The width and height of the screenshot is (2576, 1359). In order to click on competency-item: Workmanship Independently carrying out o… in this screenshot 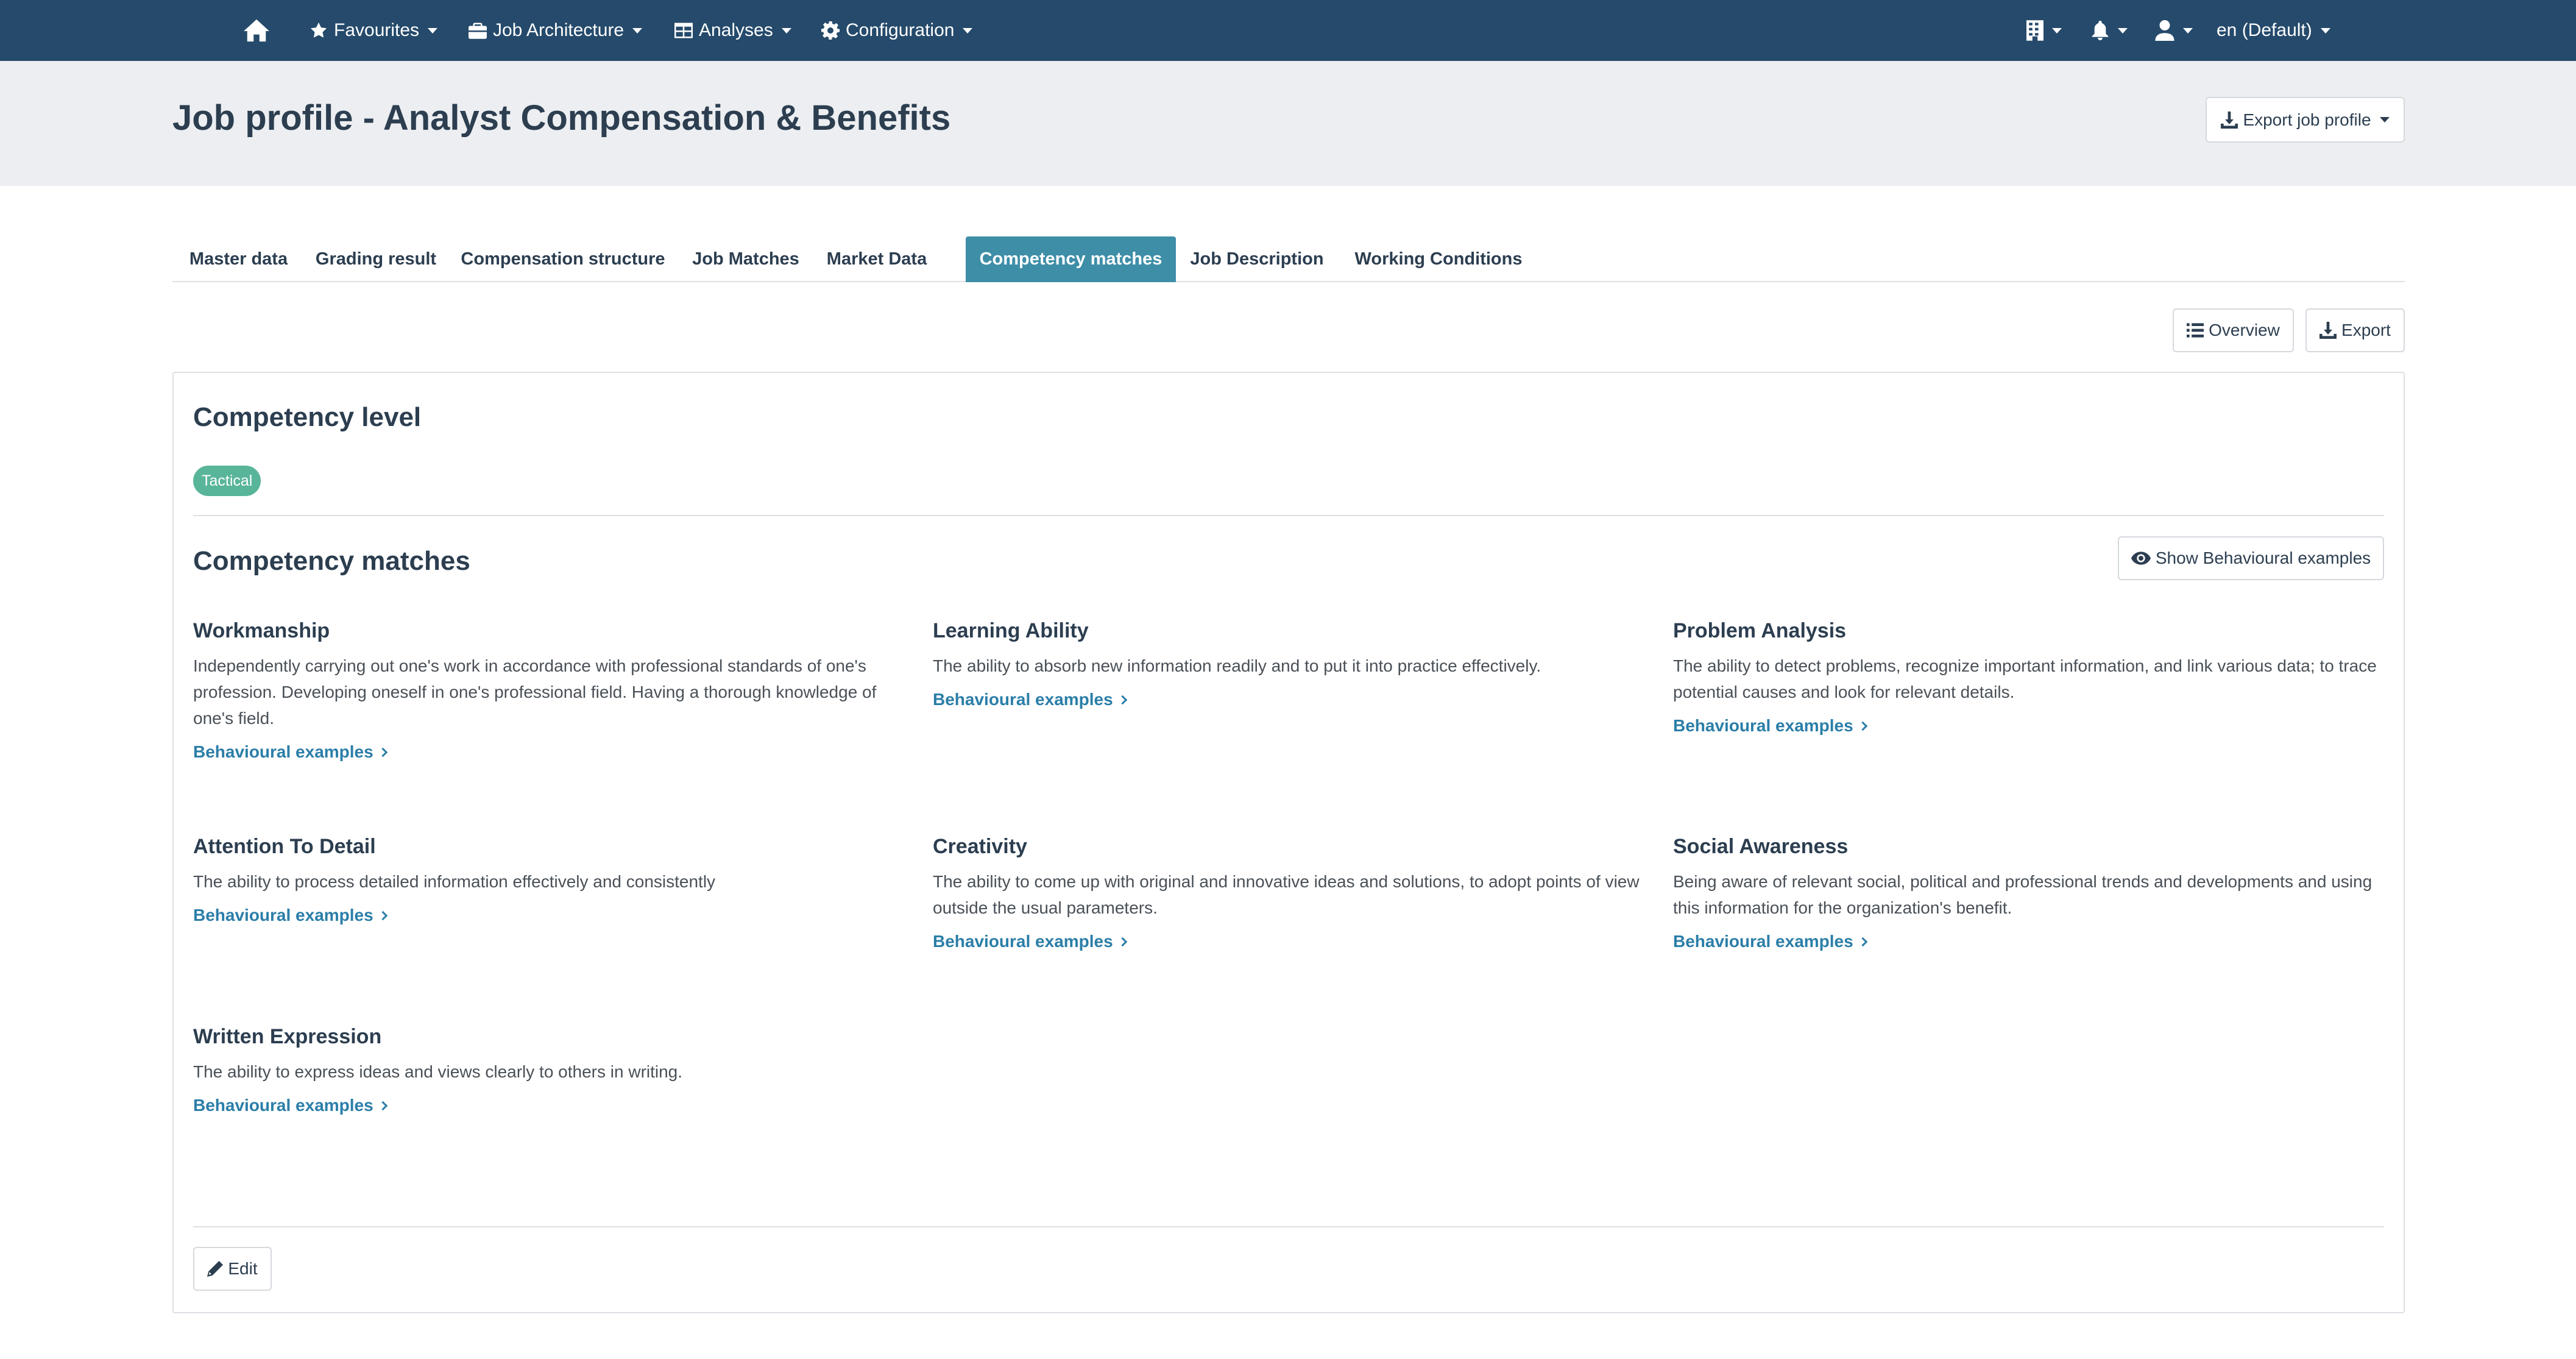, I will do `click(551, 690)`.